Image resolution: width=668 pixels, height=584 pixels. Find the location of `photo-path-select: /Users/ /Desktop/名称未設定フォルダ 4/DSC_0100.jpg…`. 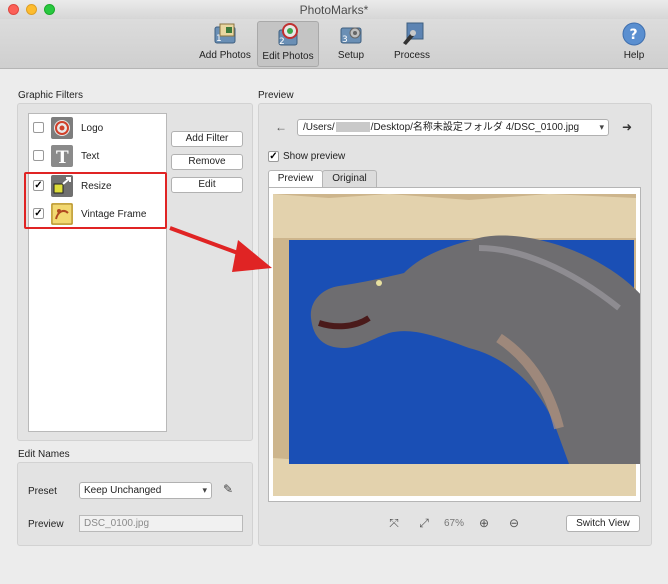

photo-path-select: /Users/ /Desktop/名称未設定フォルダ 4/DSC_0100.jpg… is located at coordinates (453, 127).